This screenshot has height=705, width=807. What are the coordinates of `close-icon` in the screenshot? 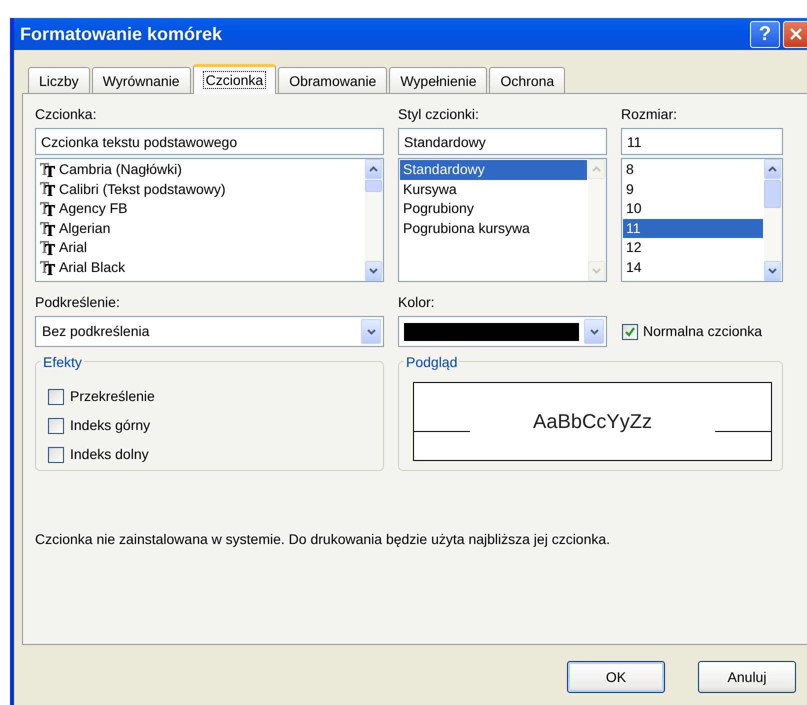 It's located at (796, 34).